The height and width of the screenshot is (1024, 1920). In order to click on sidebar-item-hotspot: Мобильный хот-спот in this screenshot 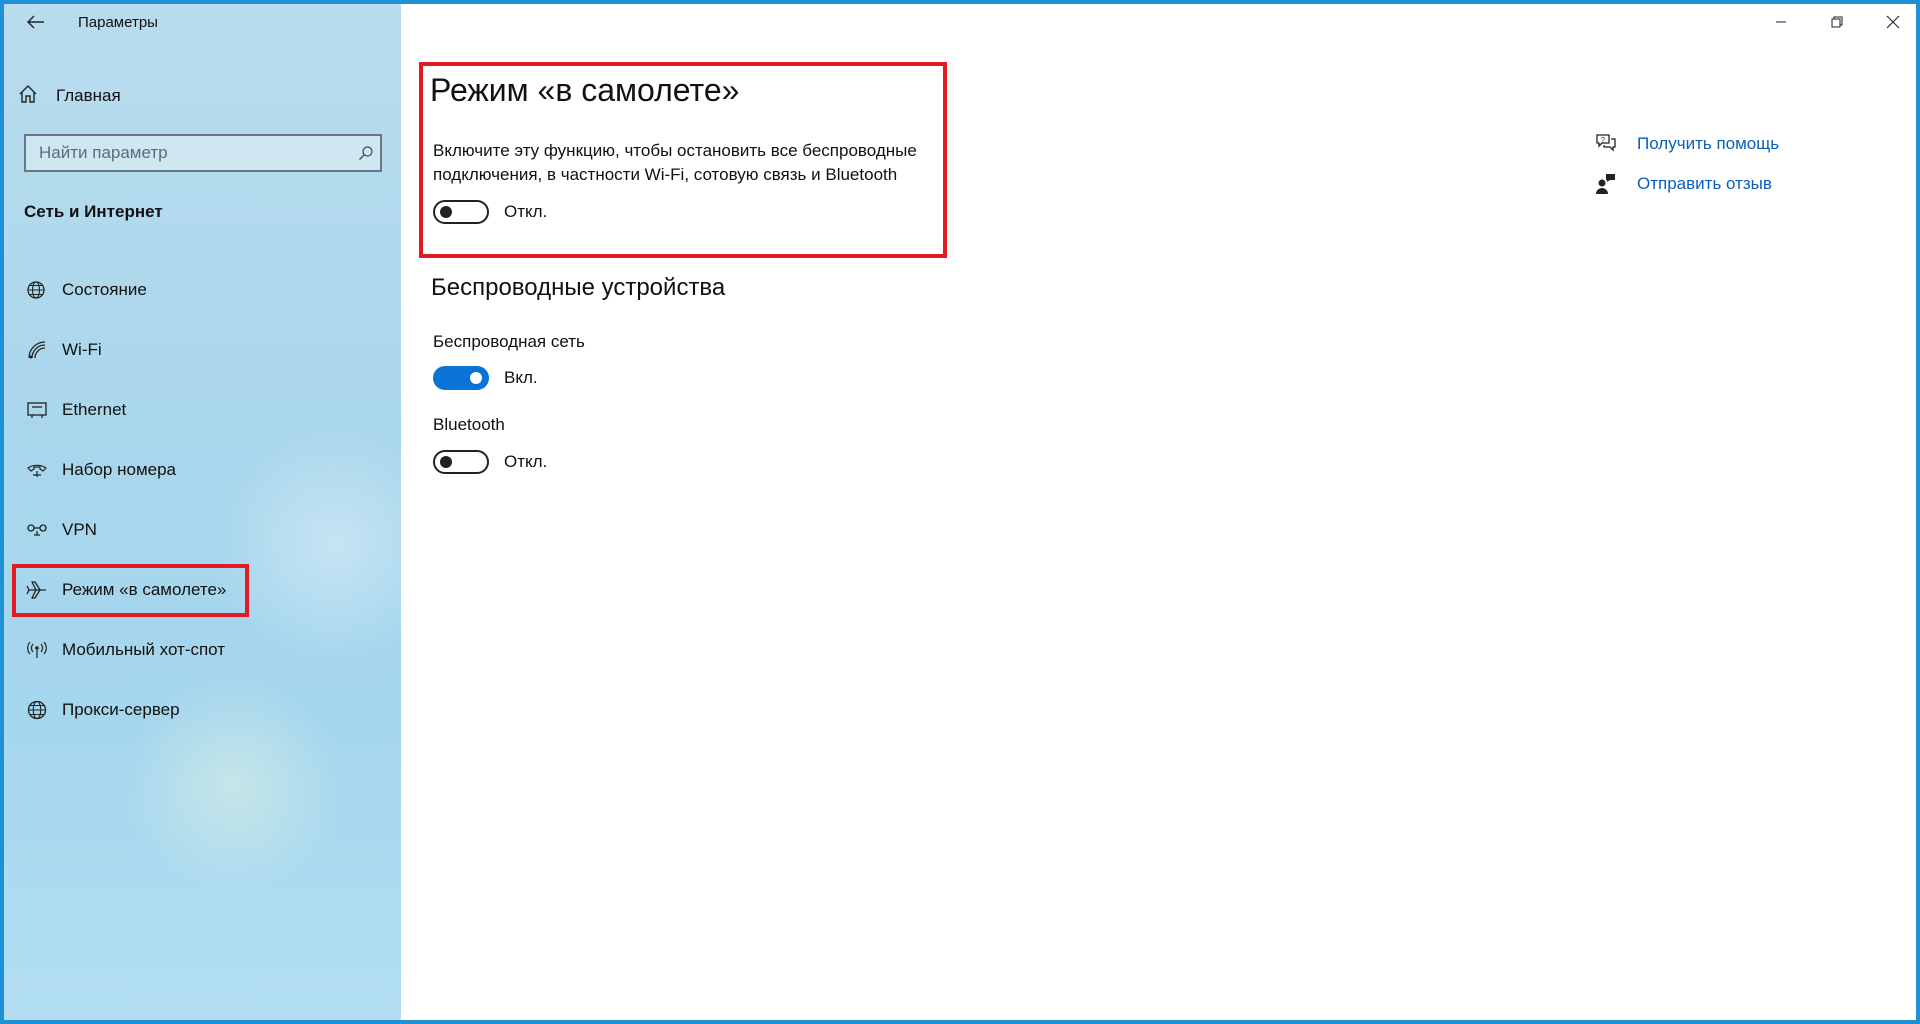, I will do `click(202, 650)`.